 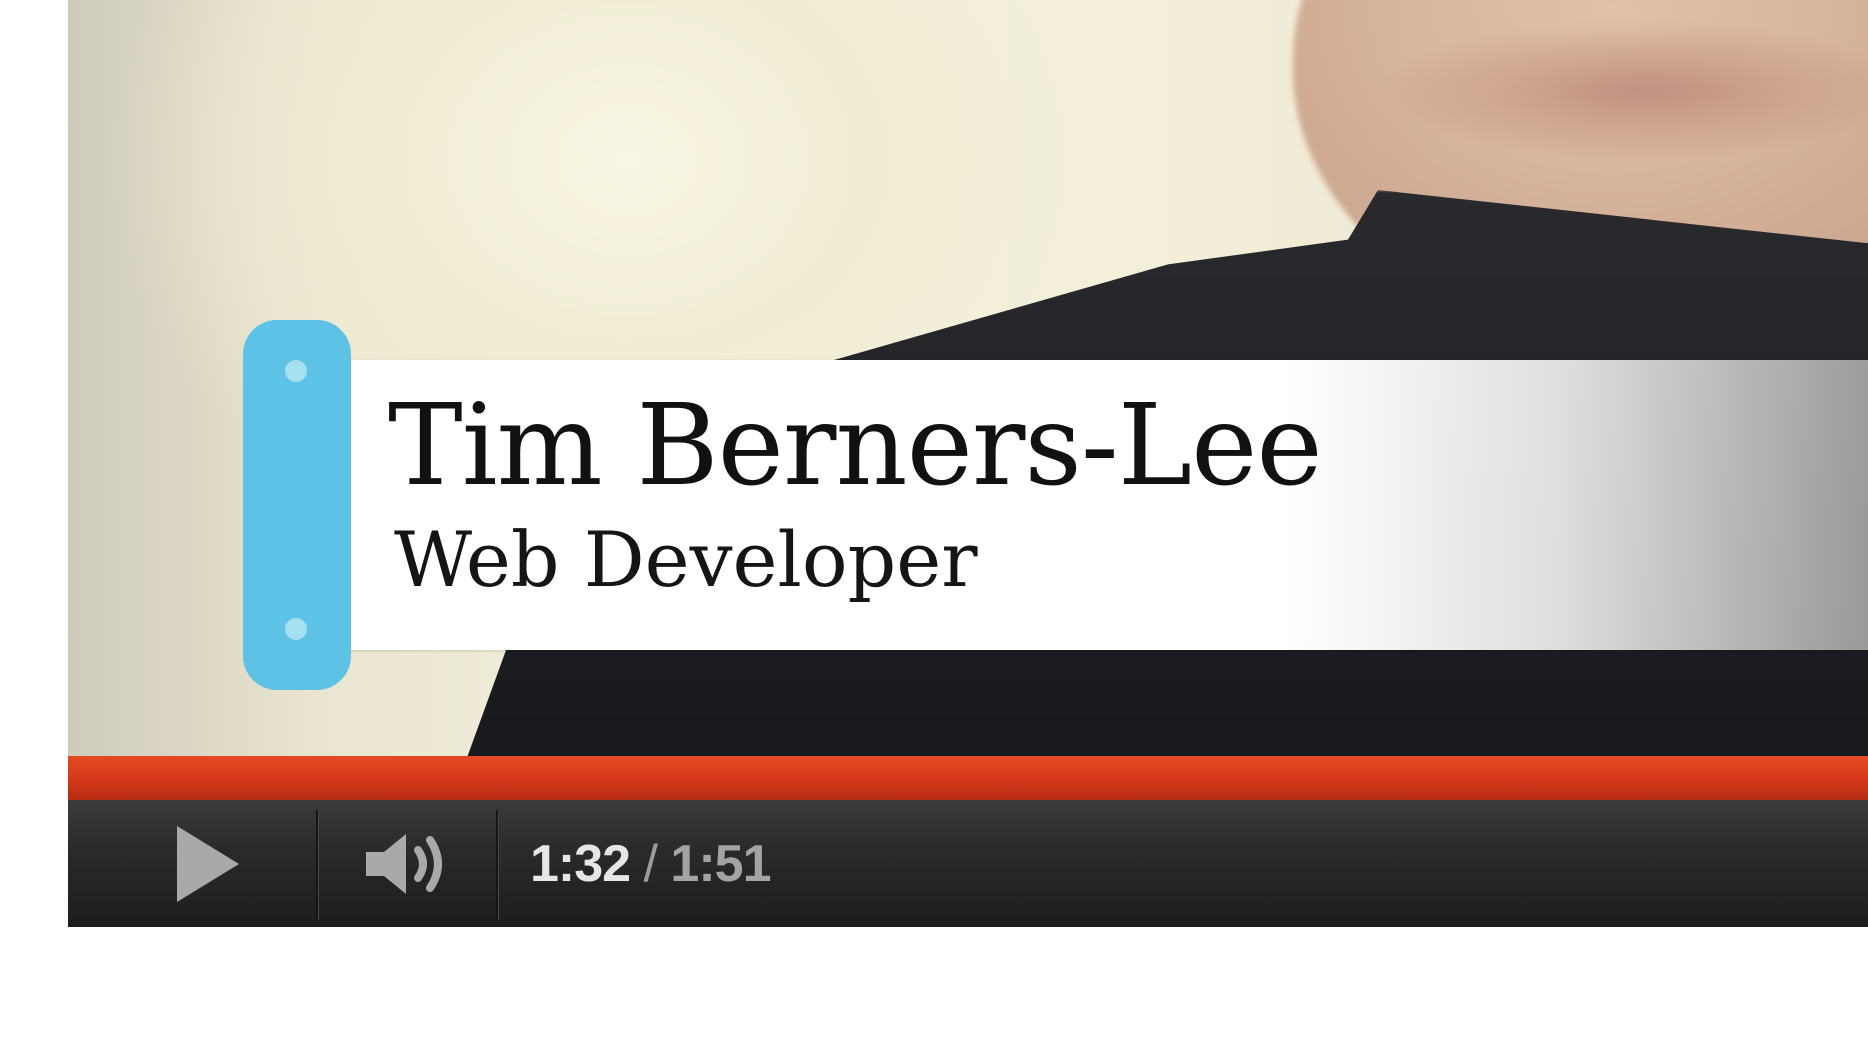 What do you see at coordinates (297, 505) in the screenshot?
I see `lower-third-accent` at bounding box center [297, 505].